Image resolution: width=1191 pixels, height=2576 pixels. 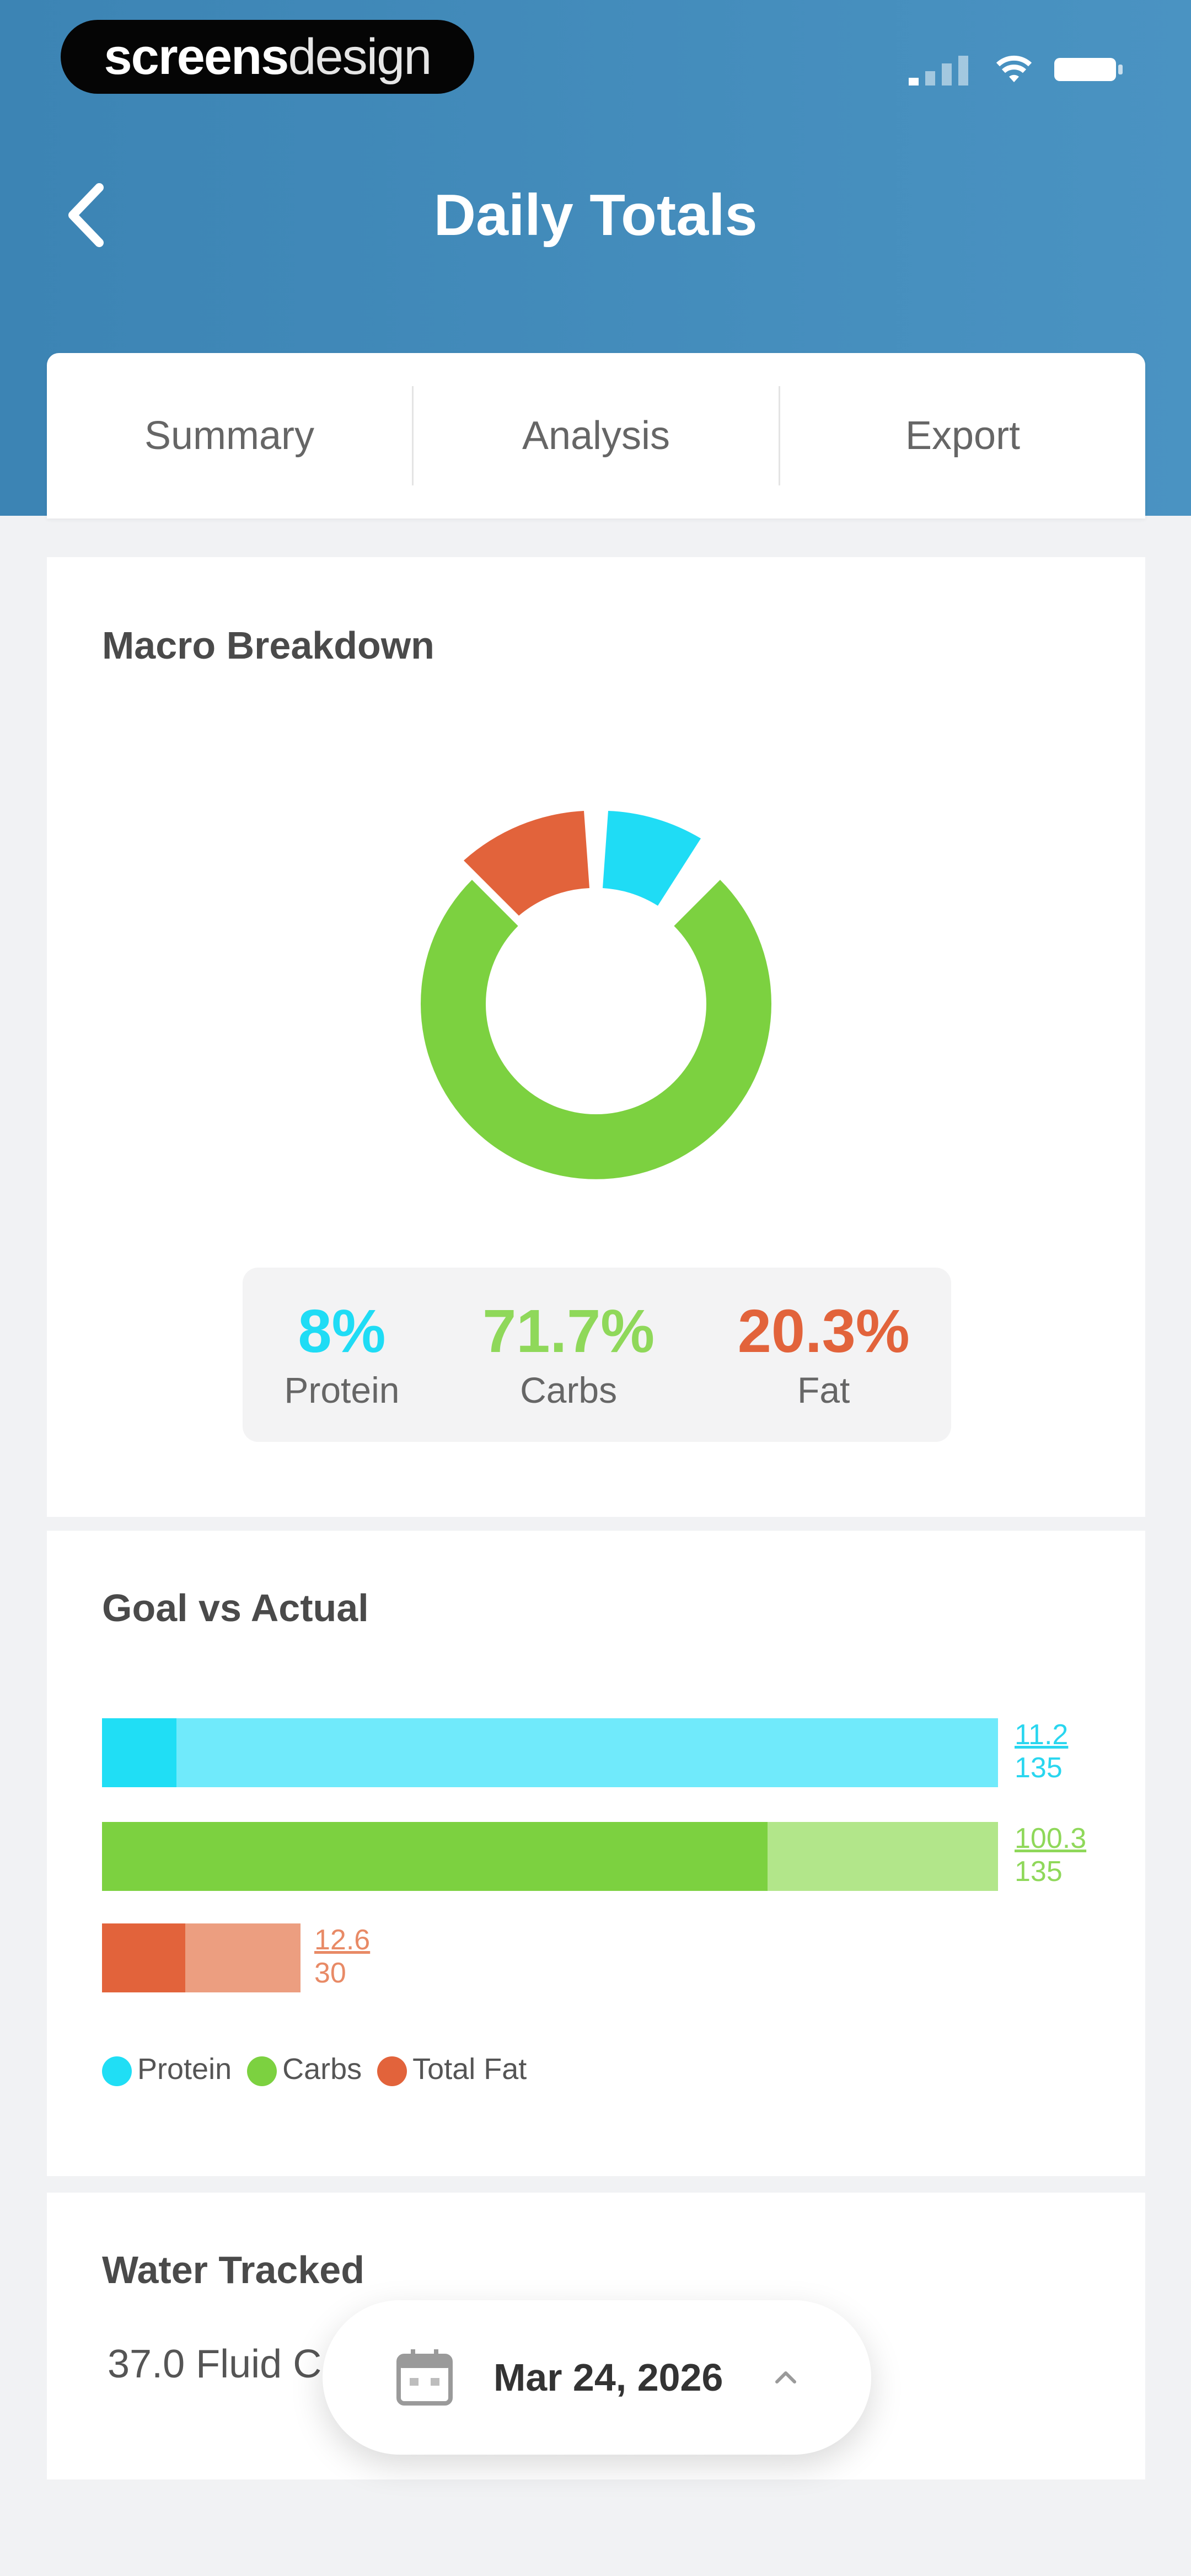 I want to click on goal-bar-carbs-actual, so click(x=435, y=1856).